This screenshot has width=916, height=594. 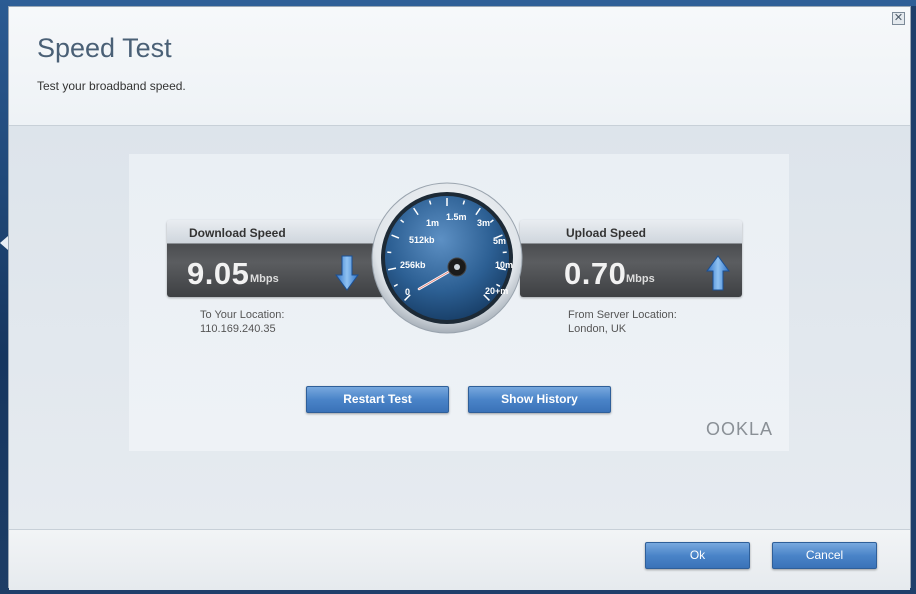 I want to click on download-speed-label: Download Speed, so click(x=237, y=233).